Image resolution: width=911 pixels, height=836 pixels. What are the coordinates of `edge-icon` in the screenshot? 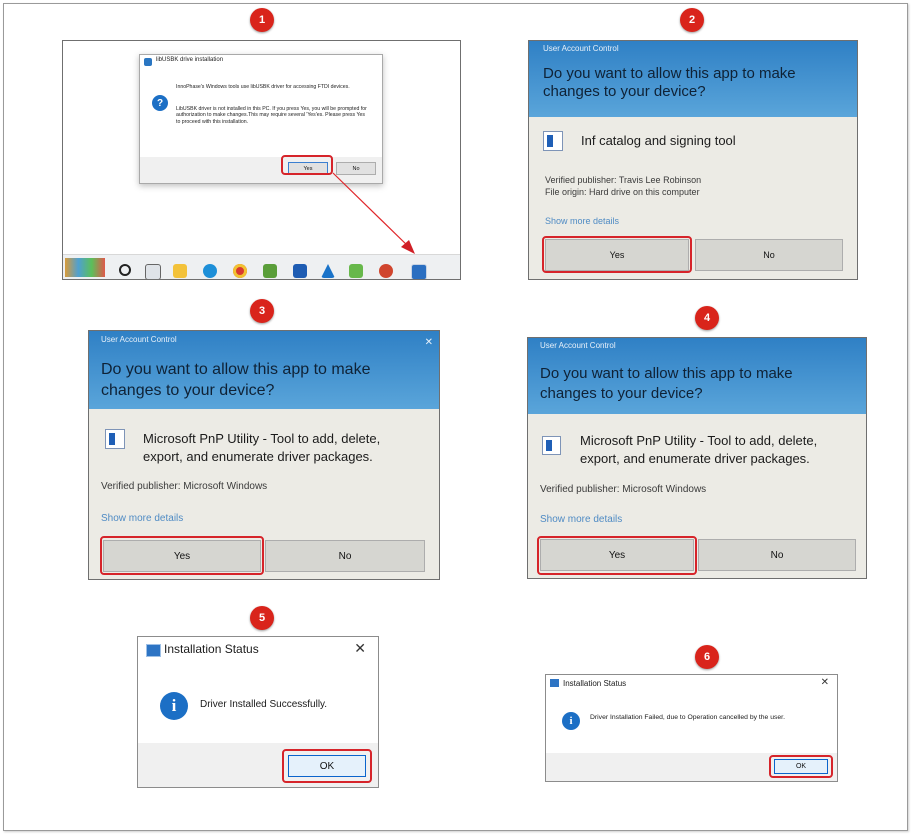 It's located at (210, 271).